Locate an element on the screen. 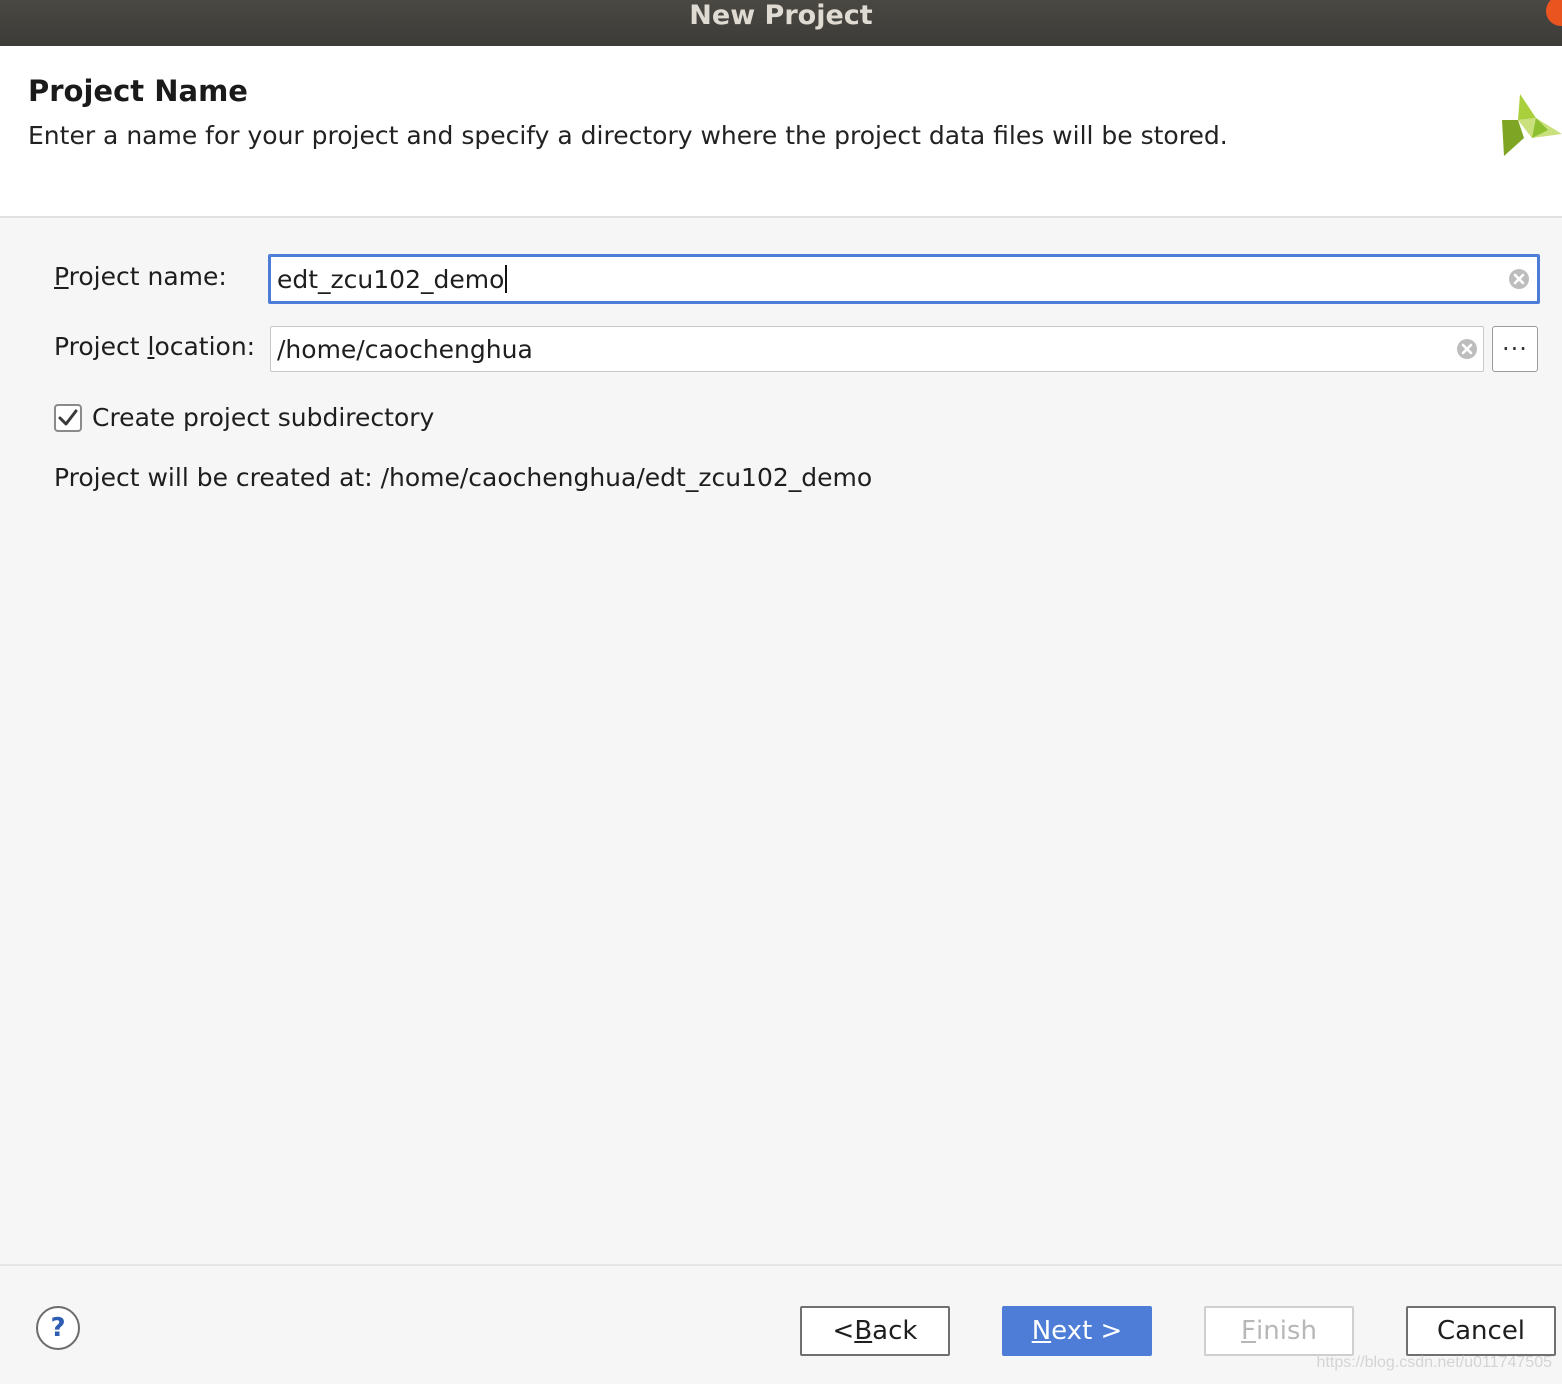  project-location-value: /home/caochenghua is located at coordinates (405, 349).